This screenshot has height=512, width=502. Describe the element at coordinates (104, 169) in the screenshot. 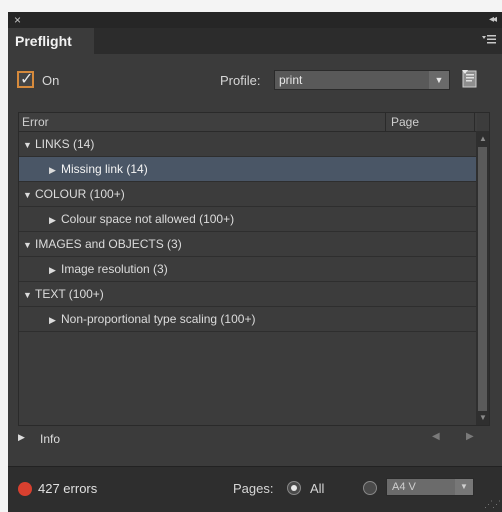

I see `row-label: Missing link (14)` at that location.